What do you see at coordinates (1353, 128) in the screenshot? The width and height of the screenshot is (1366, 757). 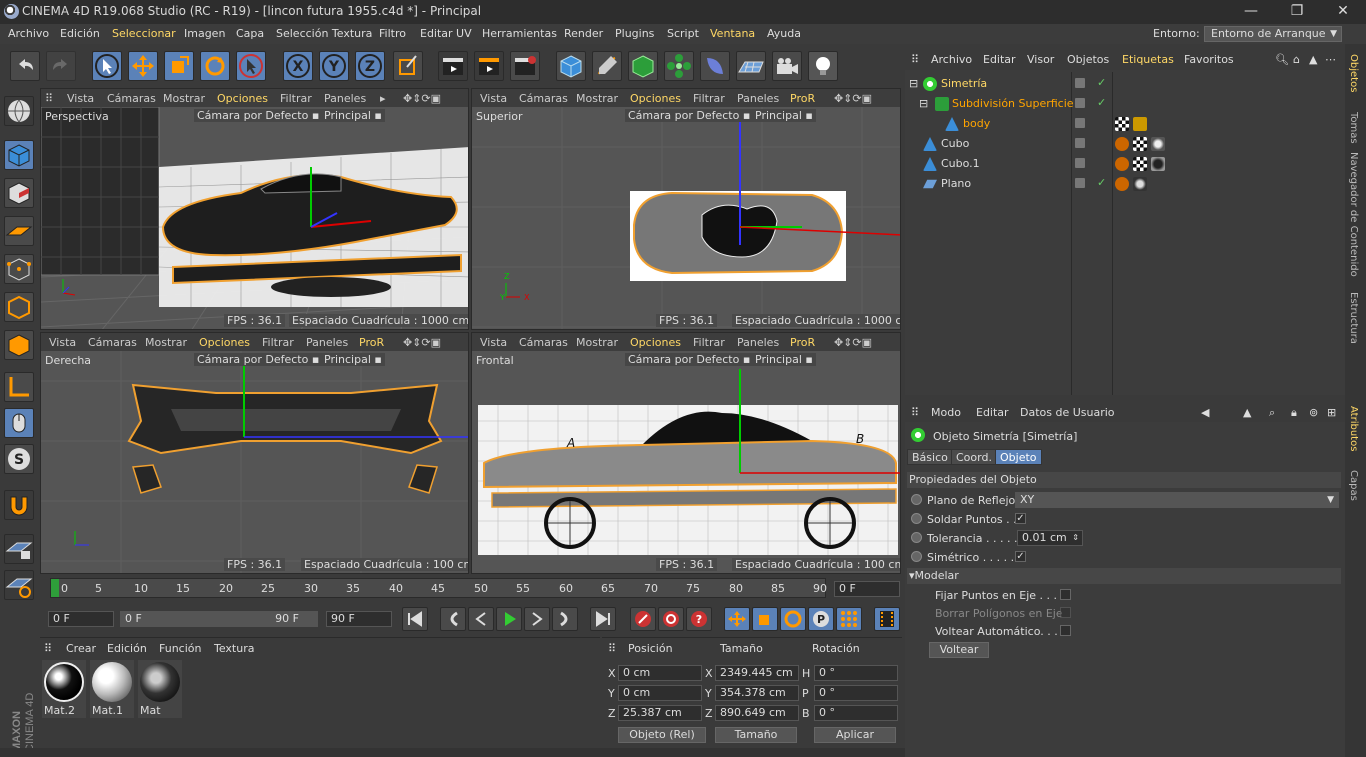 I see `tab-tomas: Tomas` at bounding box center [1353, 128].